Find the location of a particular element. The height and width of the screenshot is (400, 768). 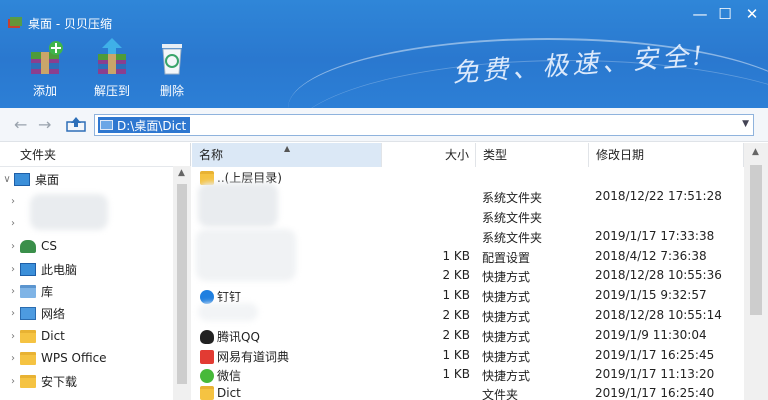

folder-tree-scrollbar: ▲ is located at coordinates (182, 283).